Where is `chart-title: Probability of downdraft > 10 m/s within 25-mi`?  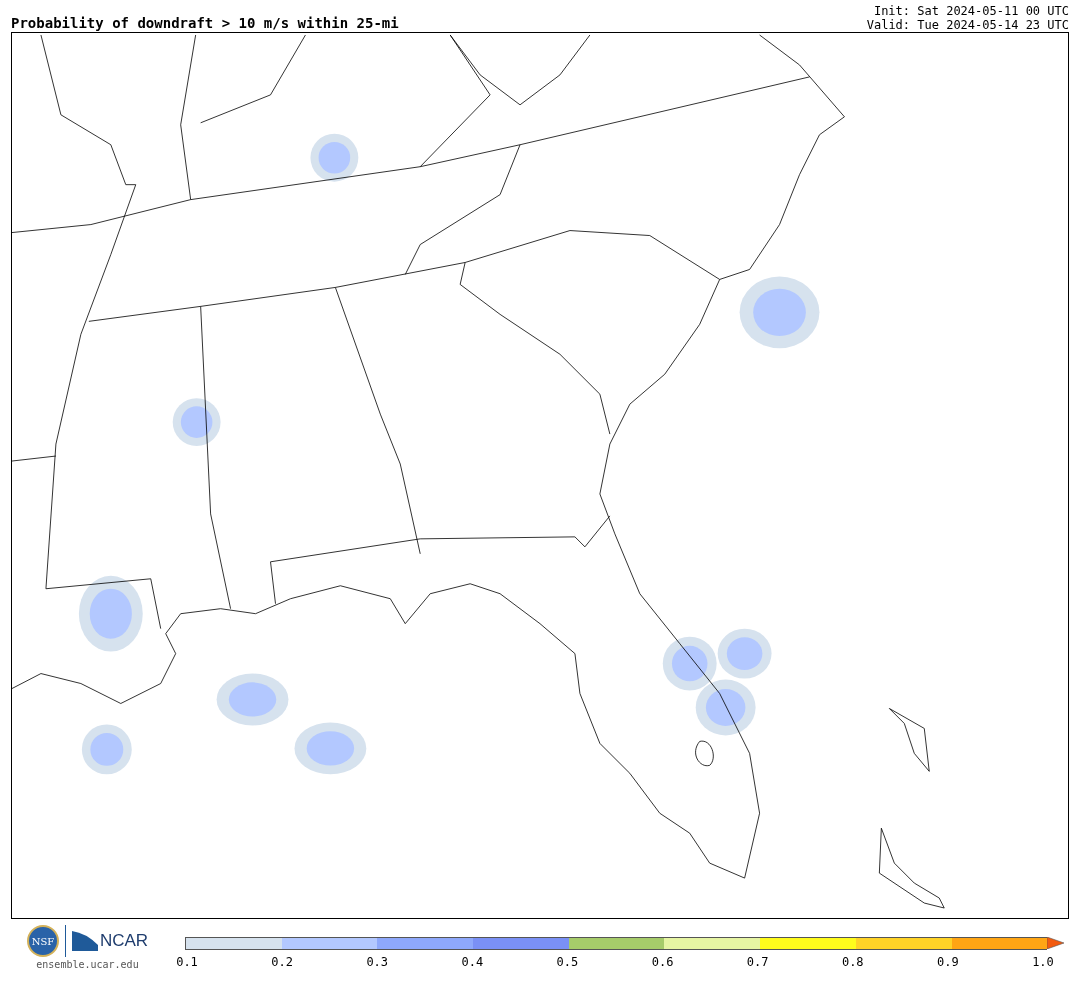
chart-title: Probability of downdraft > 10 m/s within 25-mi is located at coordinates (205, 23).